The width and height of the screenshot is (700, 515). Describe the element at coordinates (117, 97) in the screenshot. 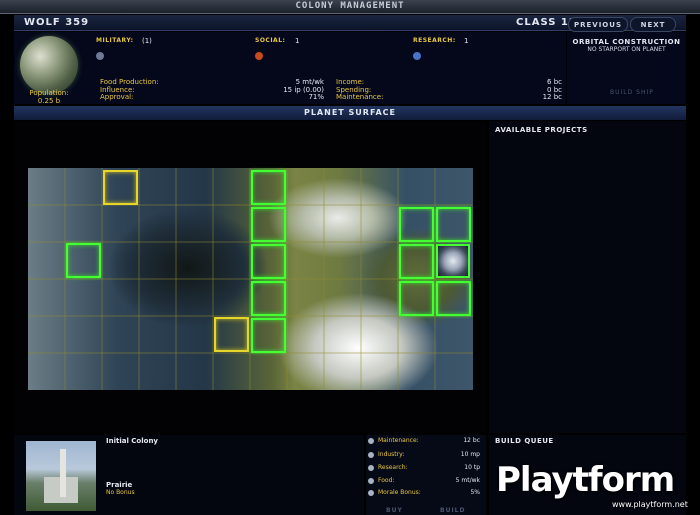

I see `approval-label: Approval:` at that location.